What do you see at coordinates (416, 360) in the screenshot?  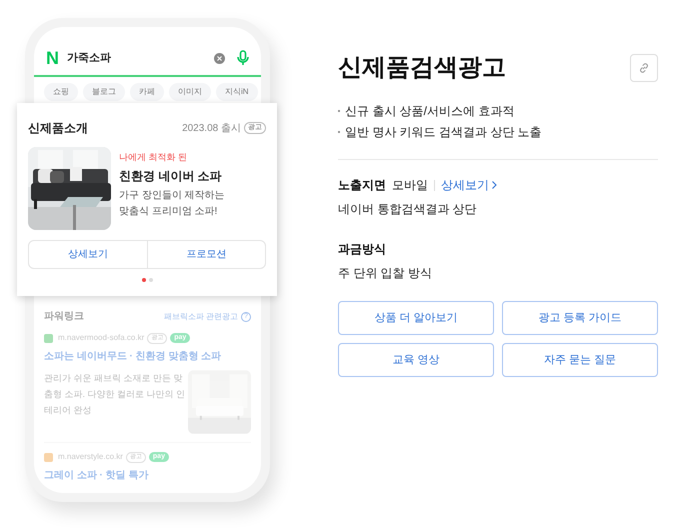 I see `action-button: 교육 영상` at bounding box center [416, 360].